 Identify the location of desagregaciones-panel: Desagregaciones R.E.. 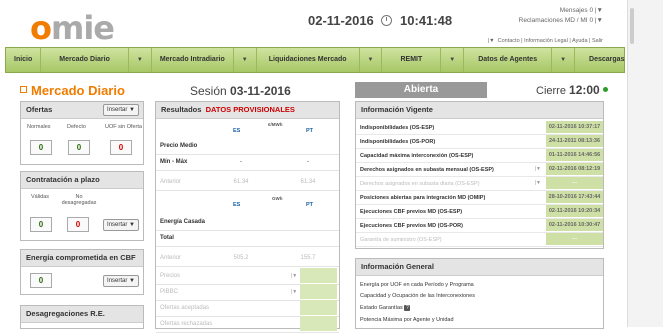
(82, 317).